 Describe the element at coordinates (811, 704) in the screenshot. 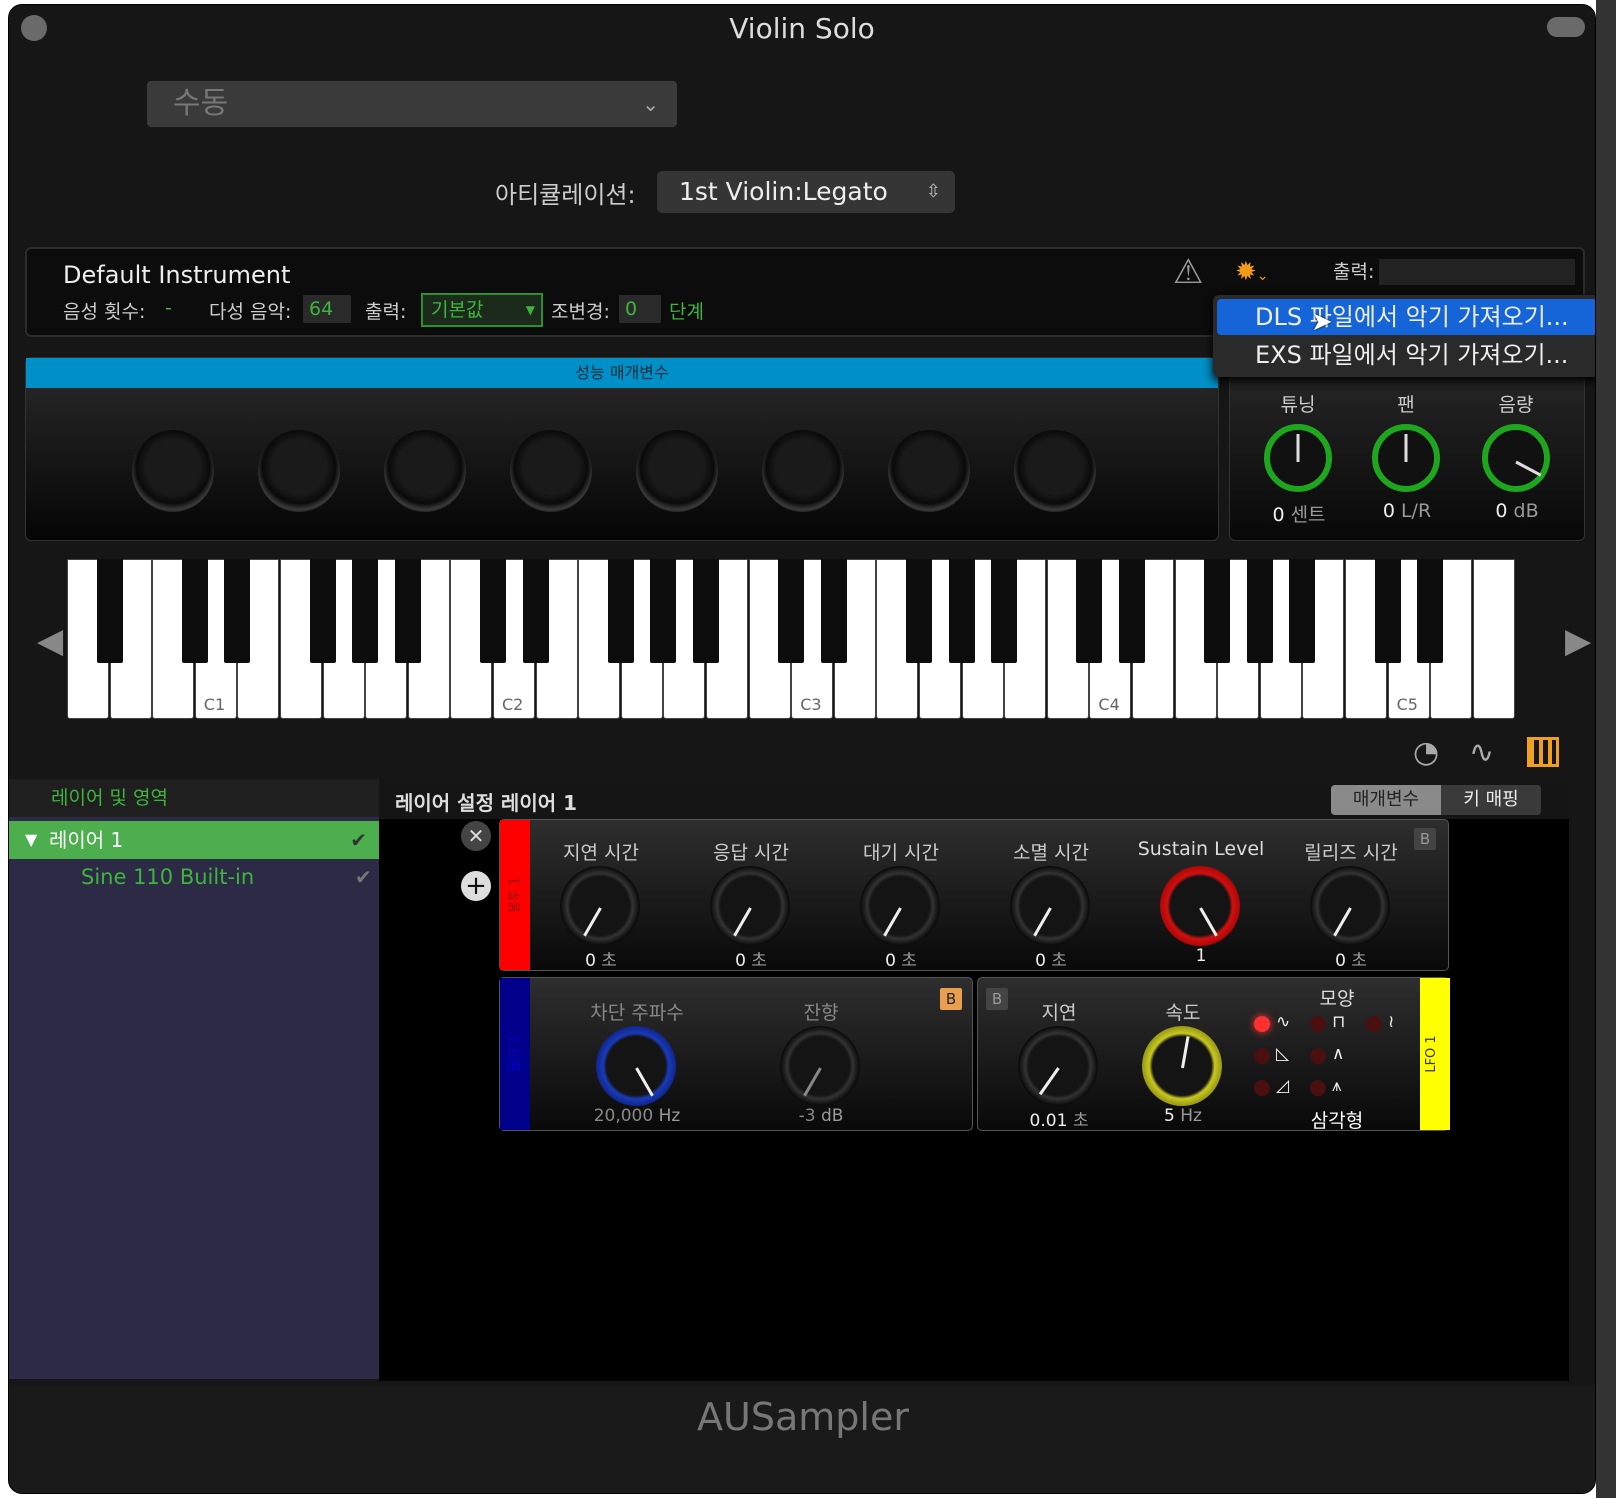

I see `octave-label: C3` at that location.